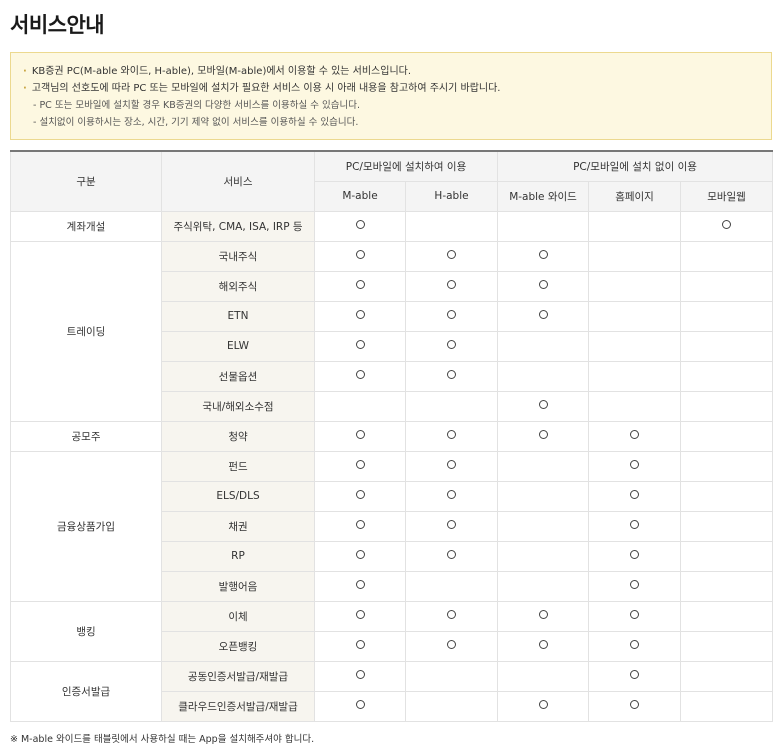  I want to click on service-name-cell: ELS/DLS, so click(238, 496).